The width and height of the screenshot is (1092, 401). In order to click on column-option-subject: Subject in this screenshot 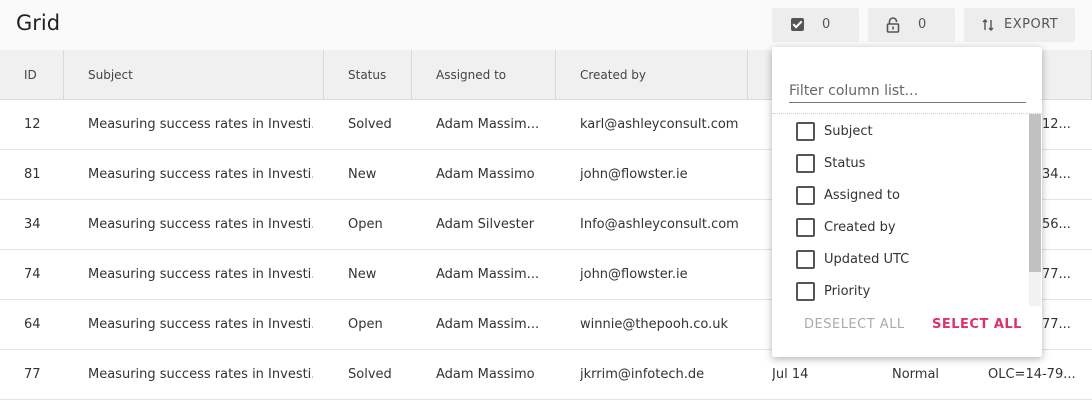, I will do `click(834, 131)`.